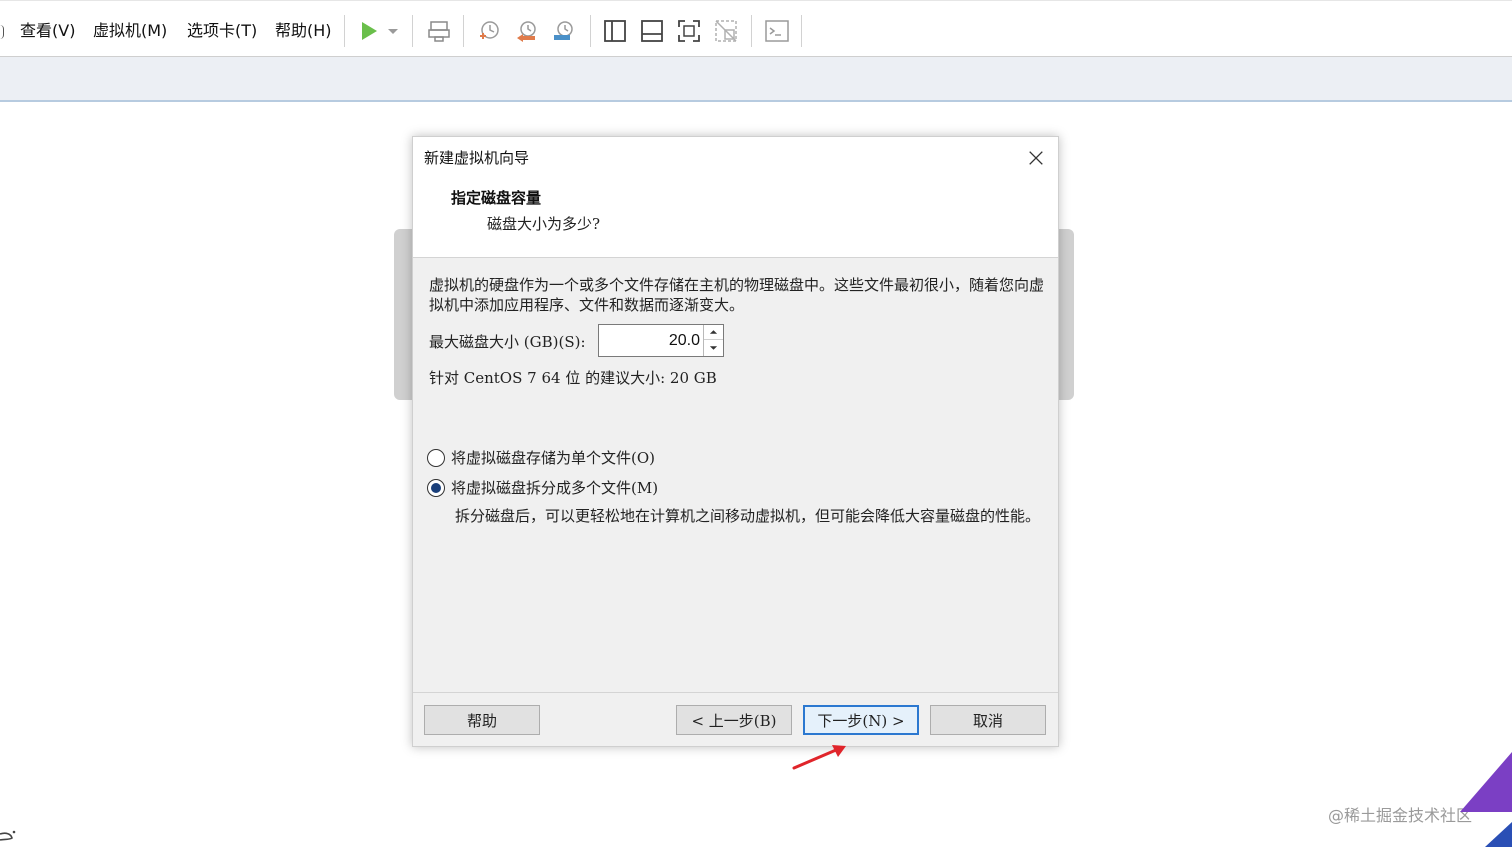  I want to click on cancel-button: 取消, so click(988, 720).